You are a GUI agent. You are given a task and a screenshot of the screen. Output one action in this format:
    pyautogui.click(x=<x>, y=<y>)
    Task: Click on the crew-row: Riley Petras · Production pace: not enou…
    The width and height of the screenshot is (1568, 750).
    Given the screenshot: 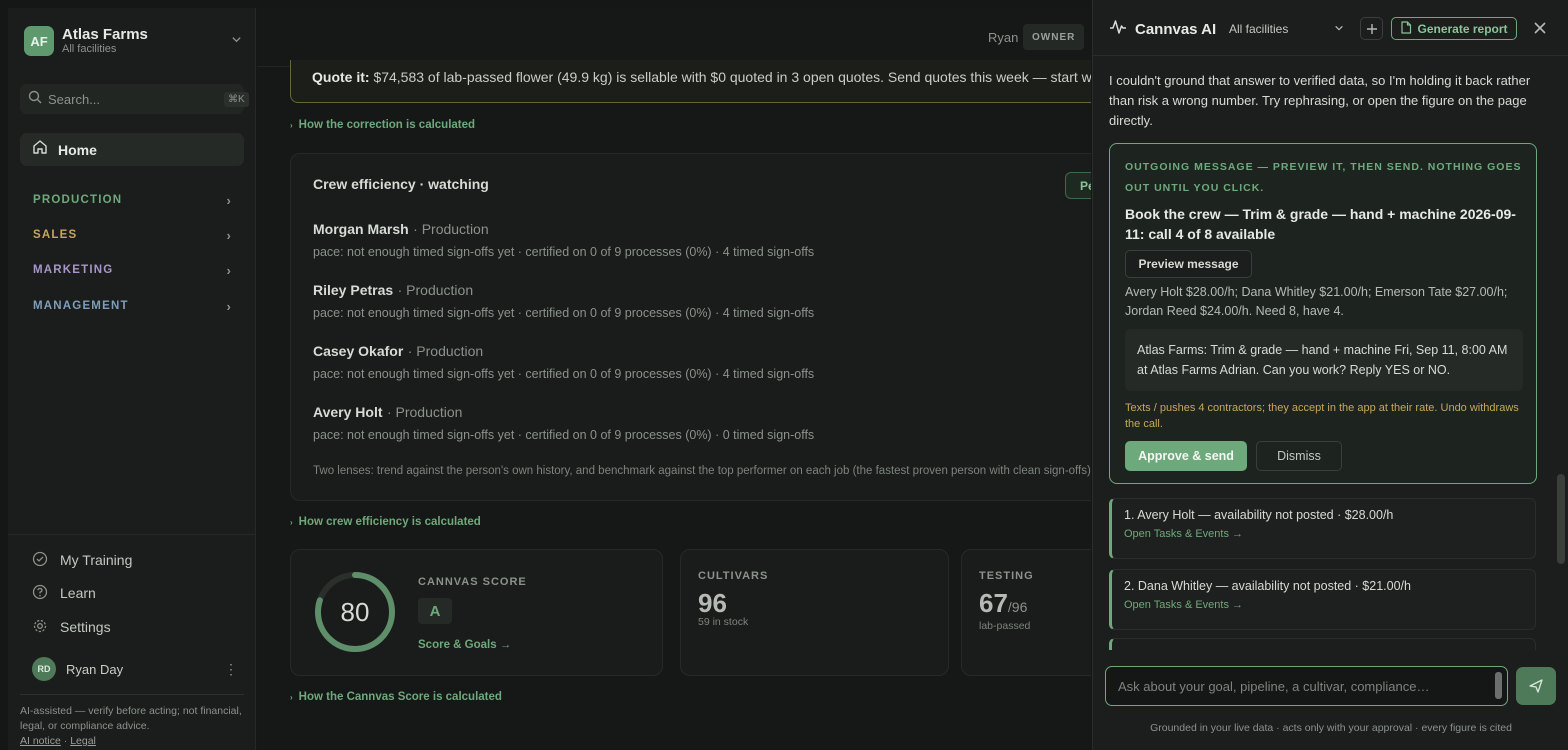 What is the action you would take?
    pyautogui.click(x=702, y=301)
    